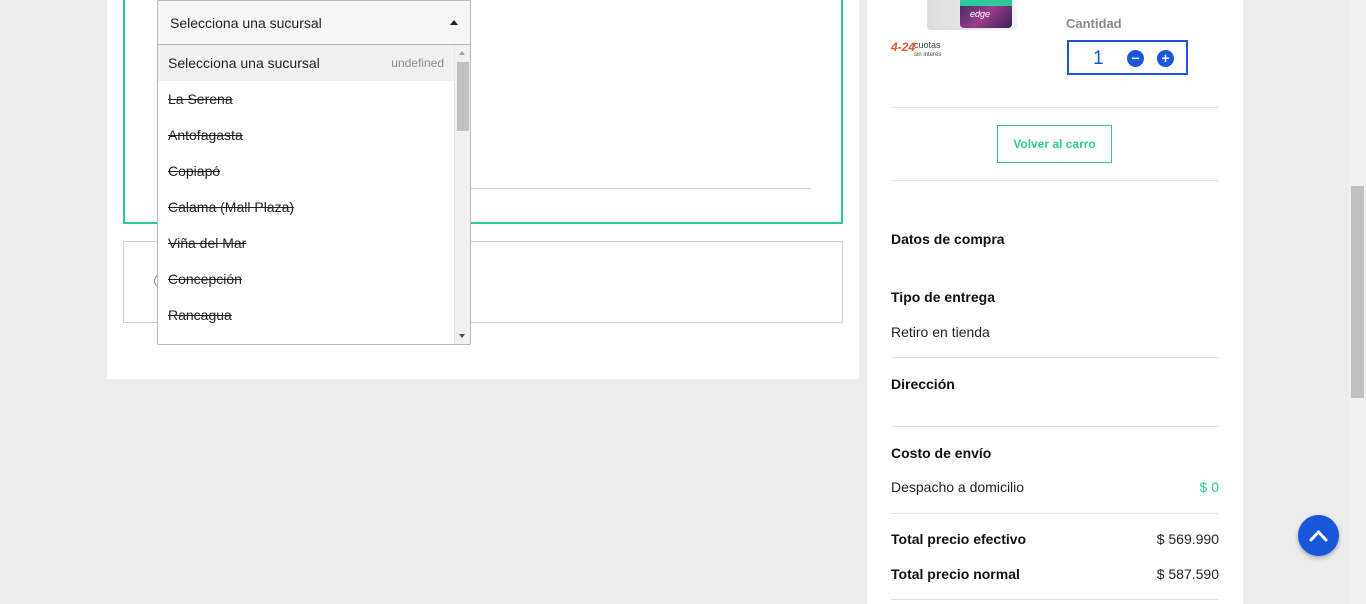  I want to click on product-image-text: edge, so click(980, 14).